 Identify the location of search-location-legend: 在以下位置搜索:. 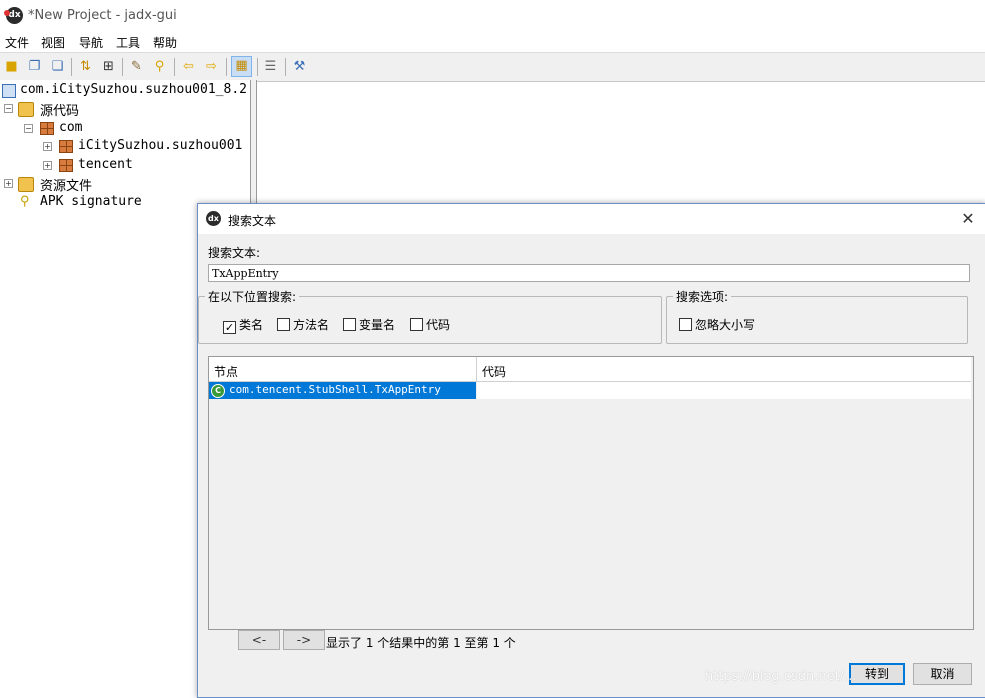
(252, 297).